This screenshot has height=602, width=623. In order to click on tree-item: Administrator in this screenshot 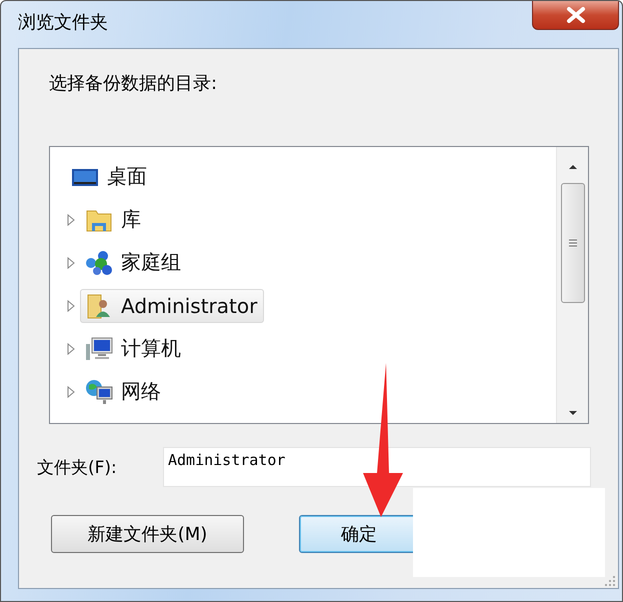, I will do `click(172, 305)`.